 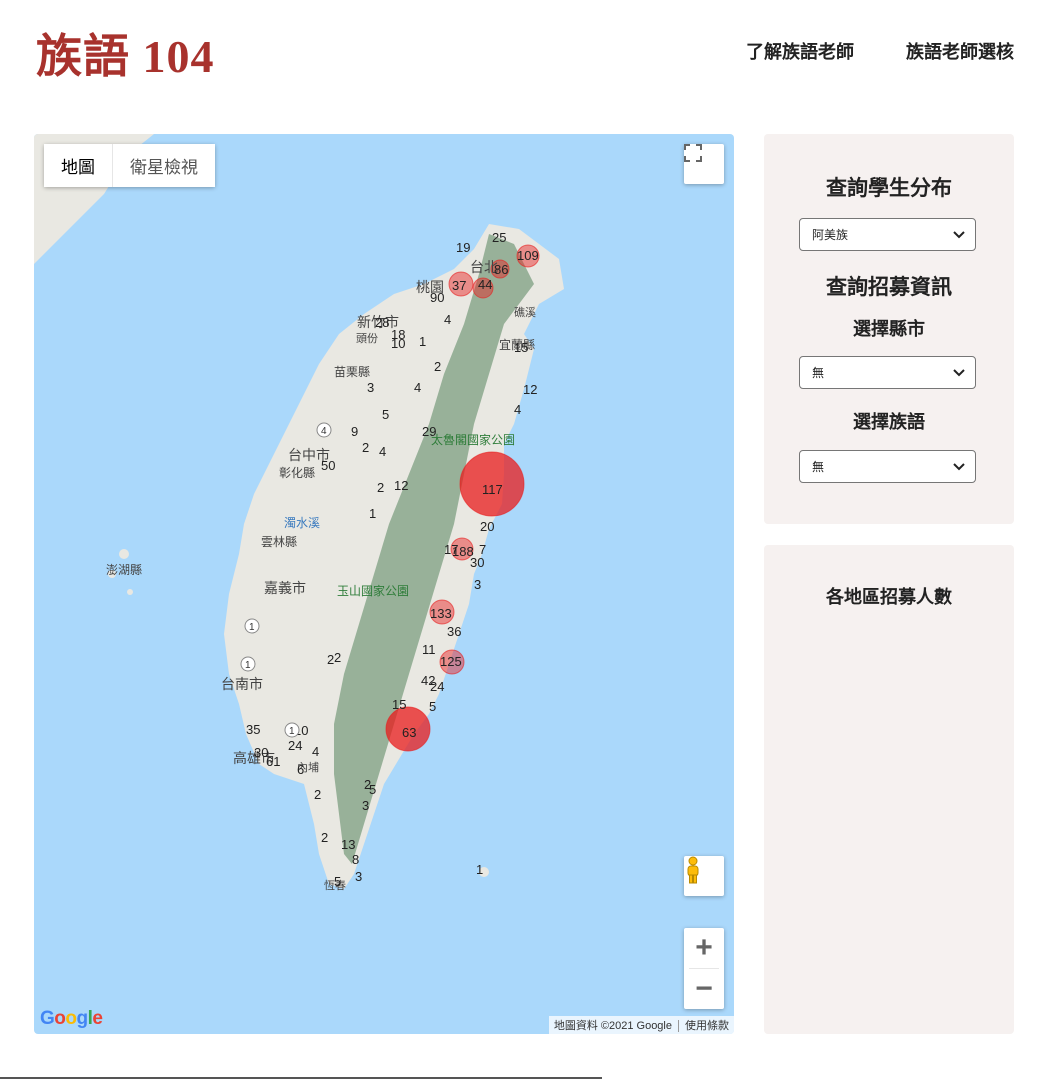 What do you see at coordinates (463, 551) in the screenshot?
I see `cluster-count: 188` at bounding box center [463, 551].